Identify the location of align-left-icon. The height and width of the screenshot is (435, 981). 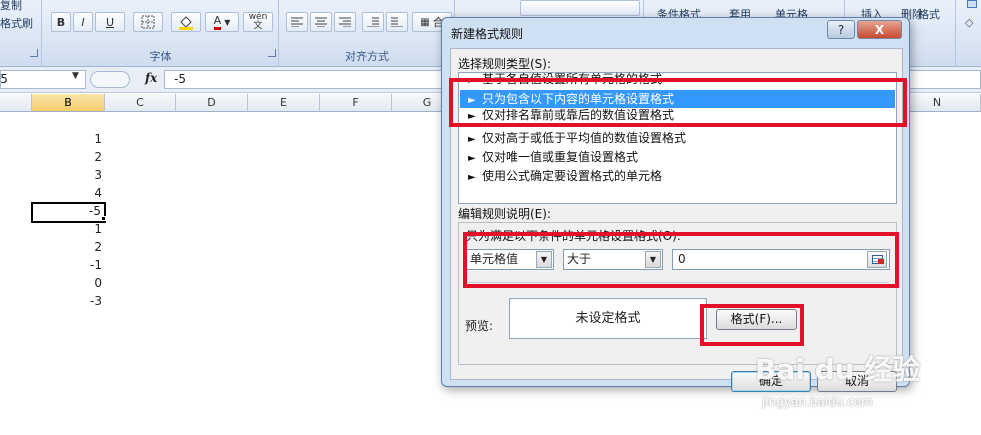
(297, 22).